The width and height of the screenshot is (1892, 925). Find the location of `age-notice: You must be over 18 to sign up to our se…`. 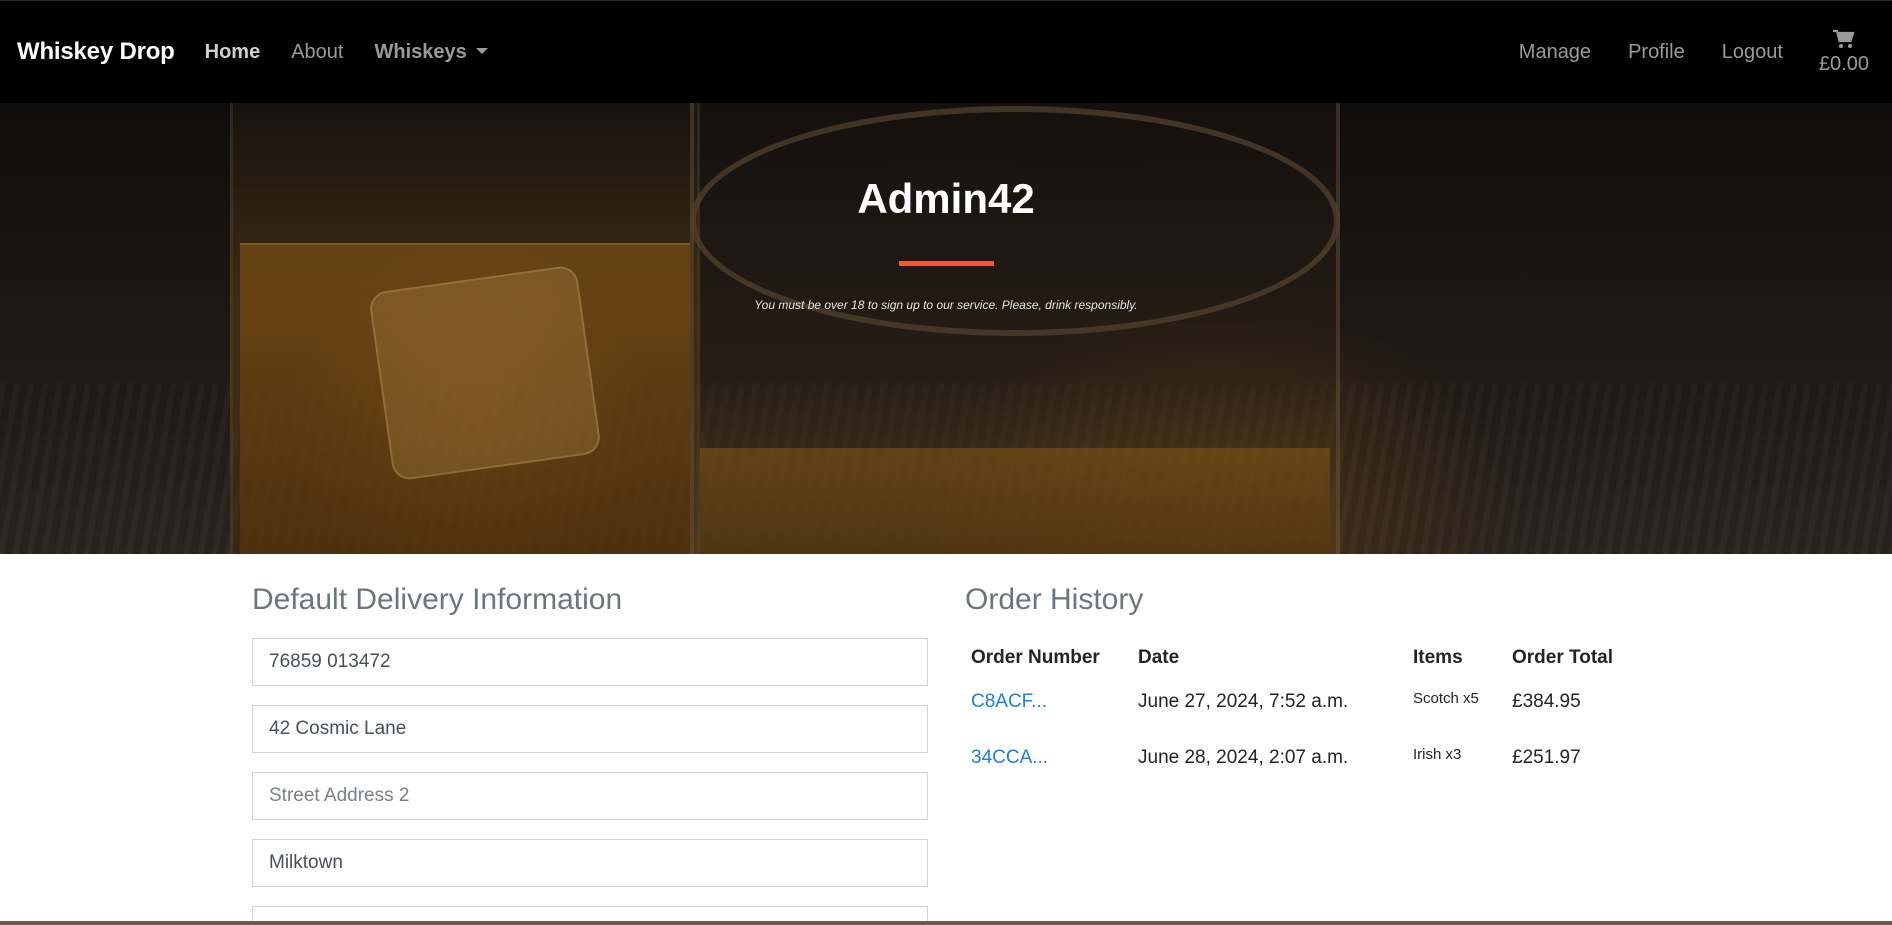

age-notice: You must be over 18 to sign up to our se… is located at coordinates (946, 305).